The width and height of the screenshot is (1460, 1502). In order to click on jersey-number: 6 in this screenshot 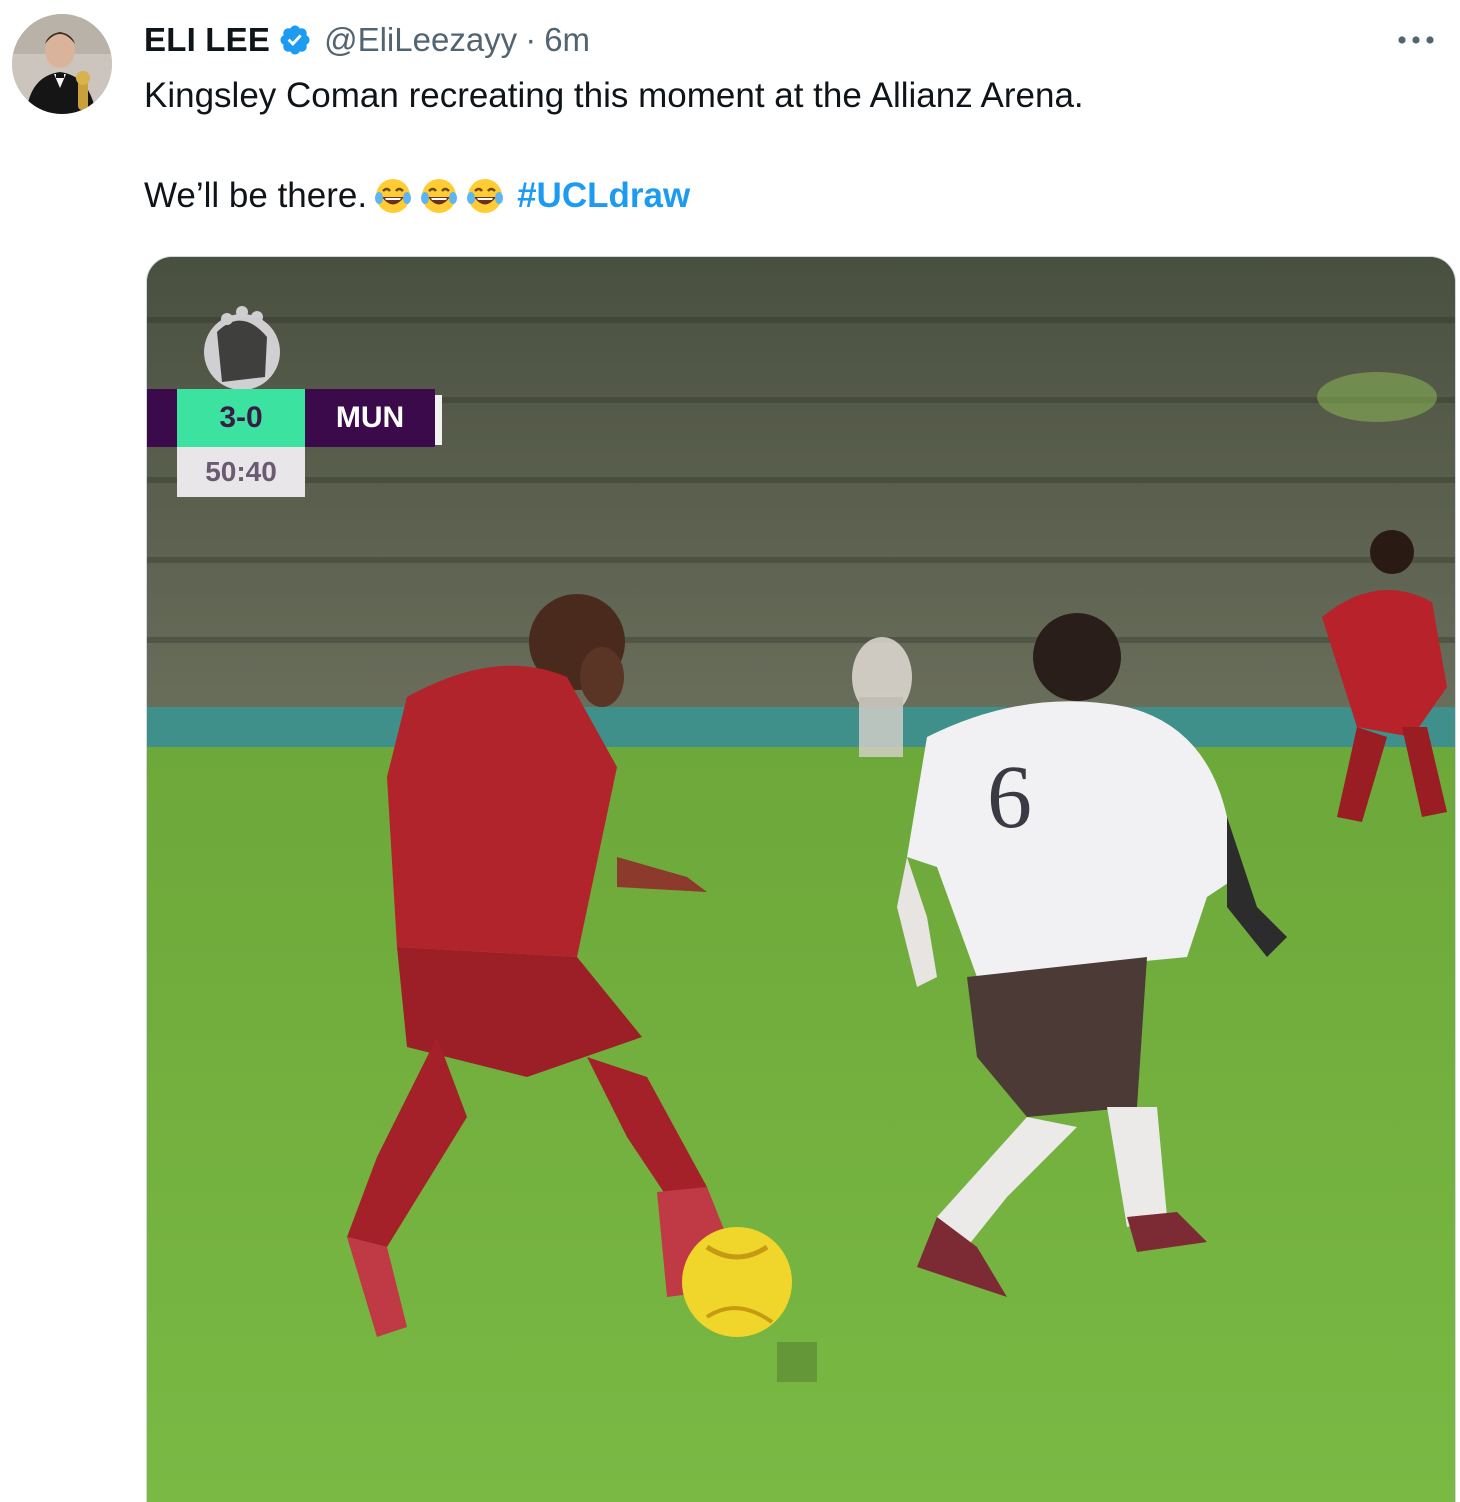, I will do `click(1009, 797)`.